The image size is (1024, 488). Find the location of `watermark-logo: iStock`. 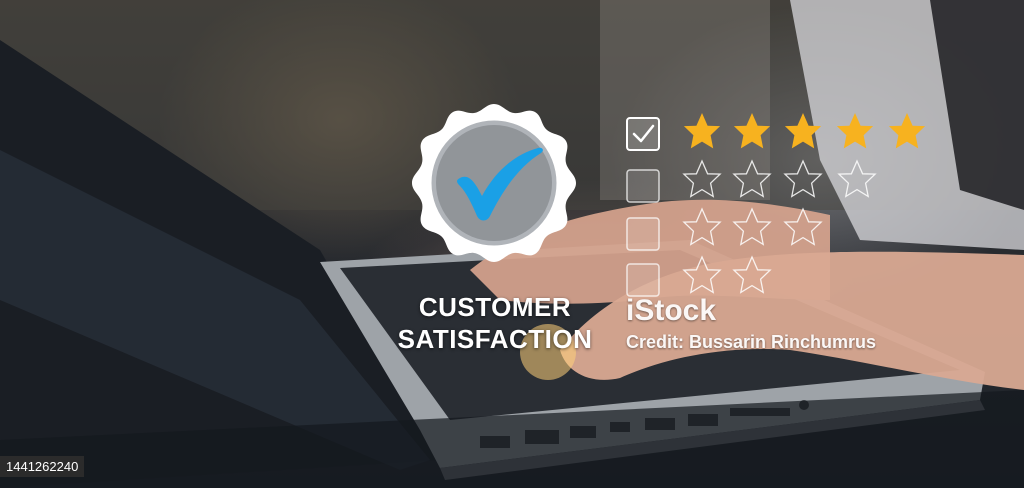

watermark-logo: iStock is located at coordinates (671, 310).